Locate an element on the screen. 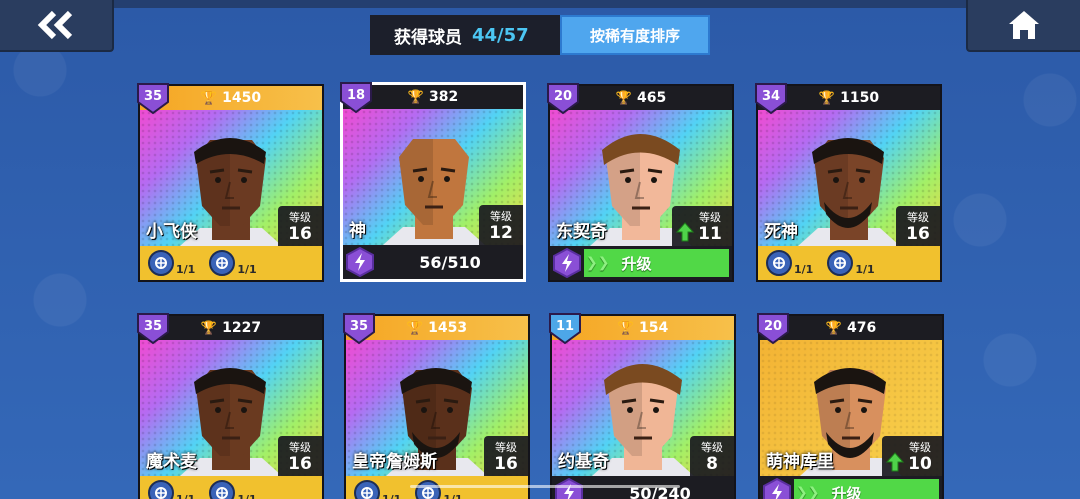 The height and width of the screenshot is (499, 1080). player-name: 萌神库里 is located at coordinates (800, 462).